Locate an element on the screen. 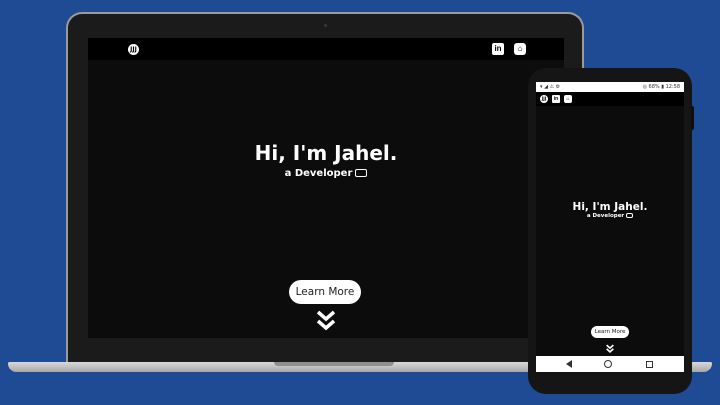 This screenshot has height=405, width=720. mobile-double-chevron-down-icon is located at coordinates (610, 348).